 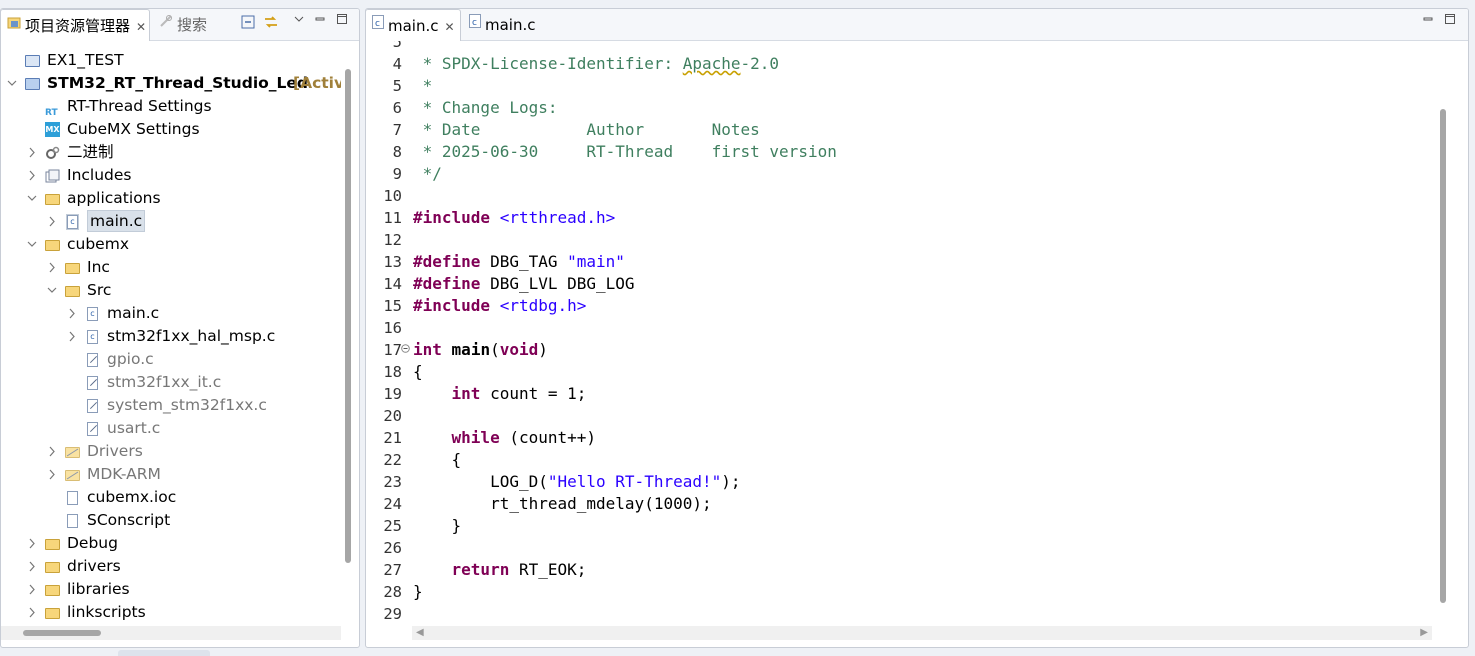 What do you see at coordinates (420, 632) in the screenshot?
I see `scroll-left-arrow-icon: ◀` at bounding box center [420, 632].